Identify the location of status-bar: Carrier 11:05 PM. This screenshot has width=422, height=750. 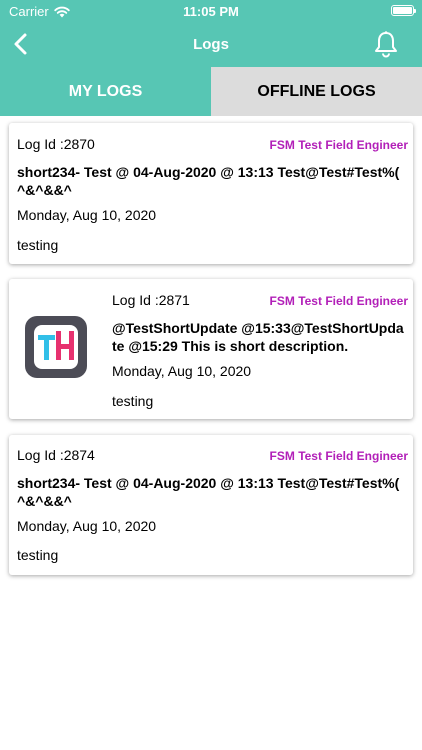
(211, 11).